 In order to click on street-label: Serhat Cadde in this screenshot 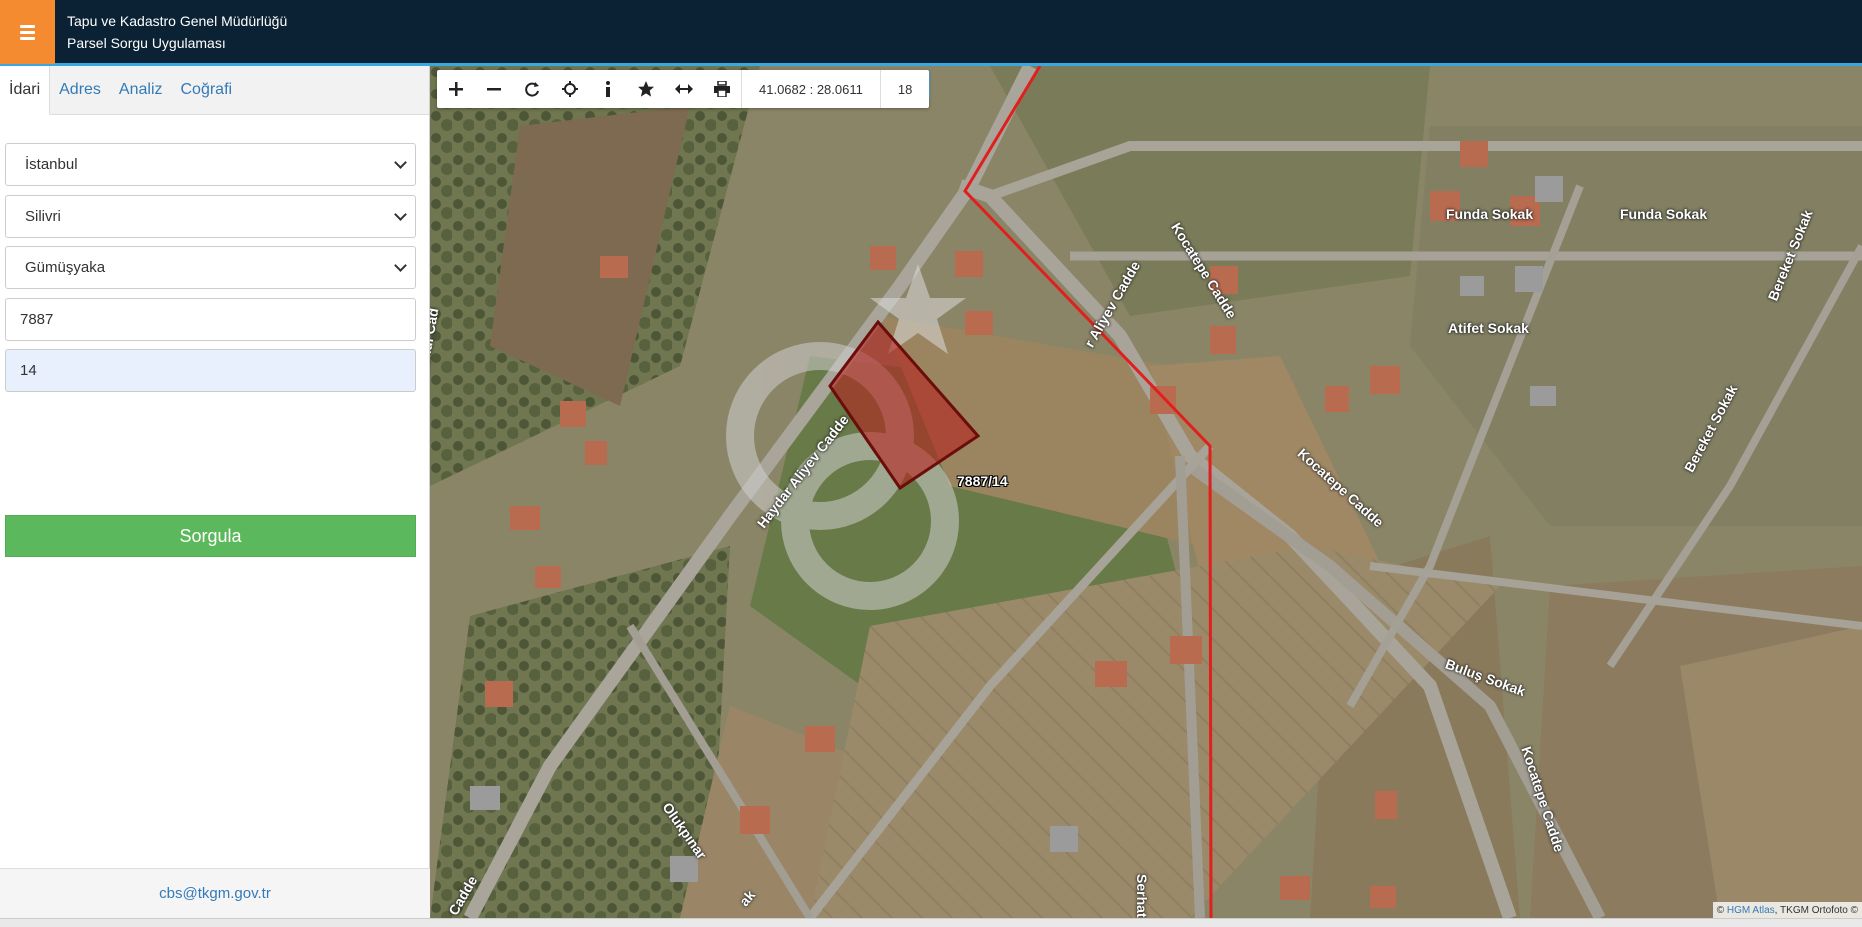, I will do `click(1142, 896)`.